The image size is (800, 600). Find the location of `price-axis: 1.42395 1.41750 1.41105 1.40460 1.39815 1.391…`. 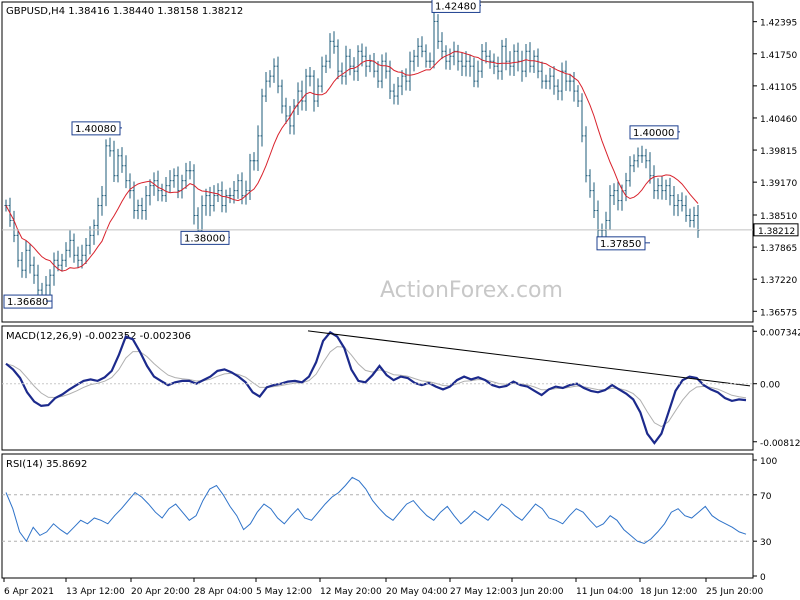

price-axis: 1.42395 1.41750 1.41105 1.40460 1.39815 1.391… is located at coordinates (776, 168).